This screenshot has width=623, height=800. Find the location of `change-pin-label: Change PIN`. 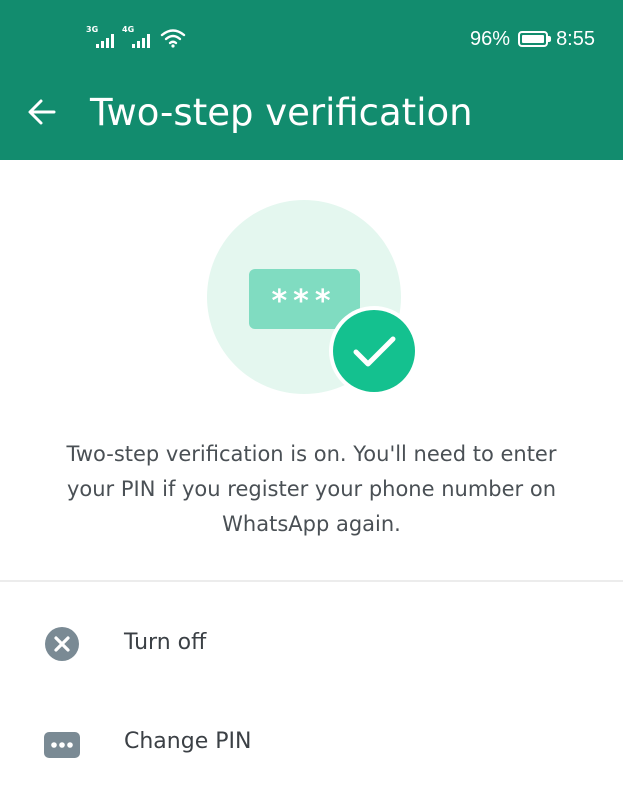

change-pin-label: Change PIN is located at coordinates (188, 741).